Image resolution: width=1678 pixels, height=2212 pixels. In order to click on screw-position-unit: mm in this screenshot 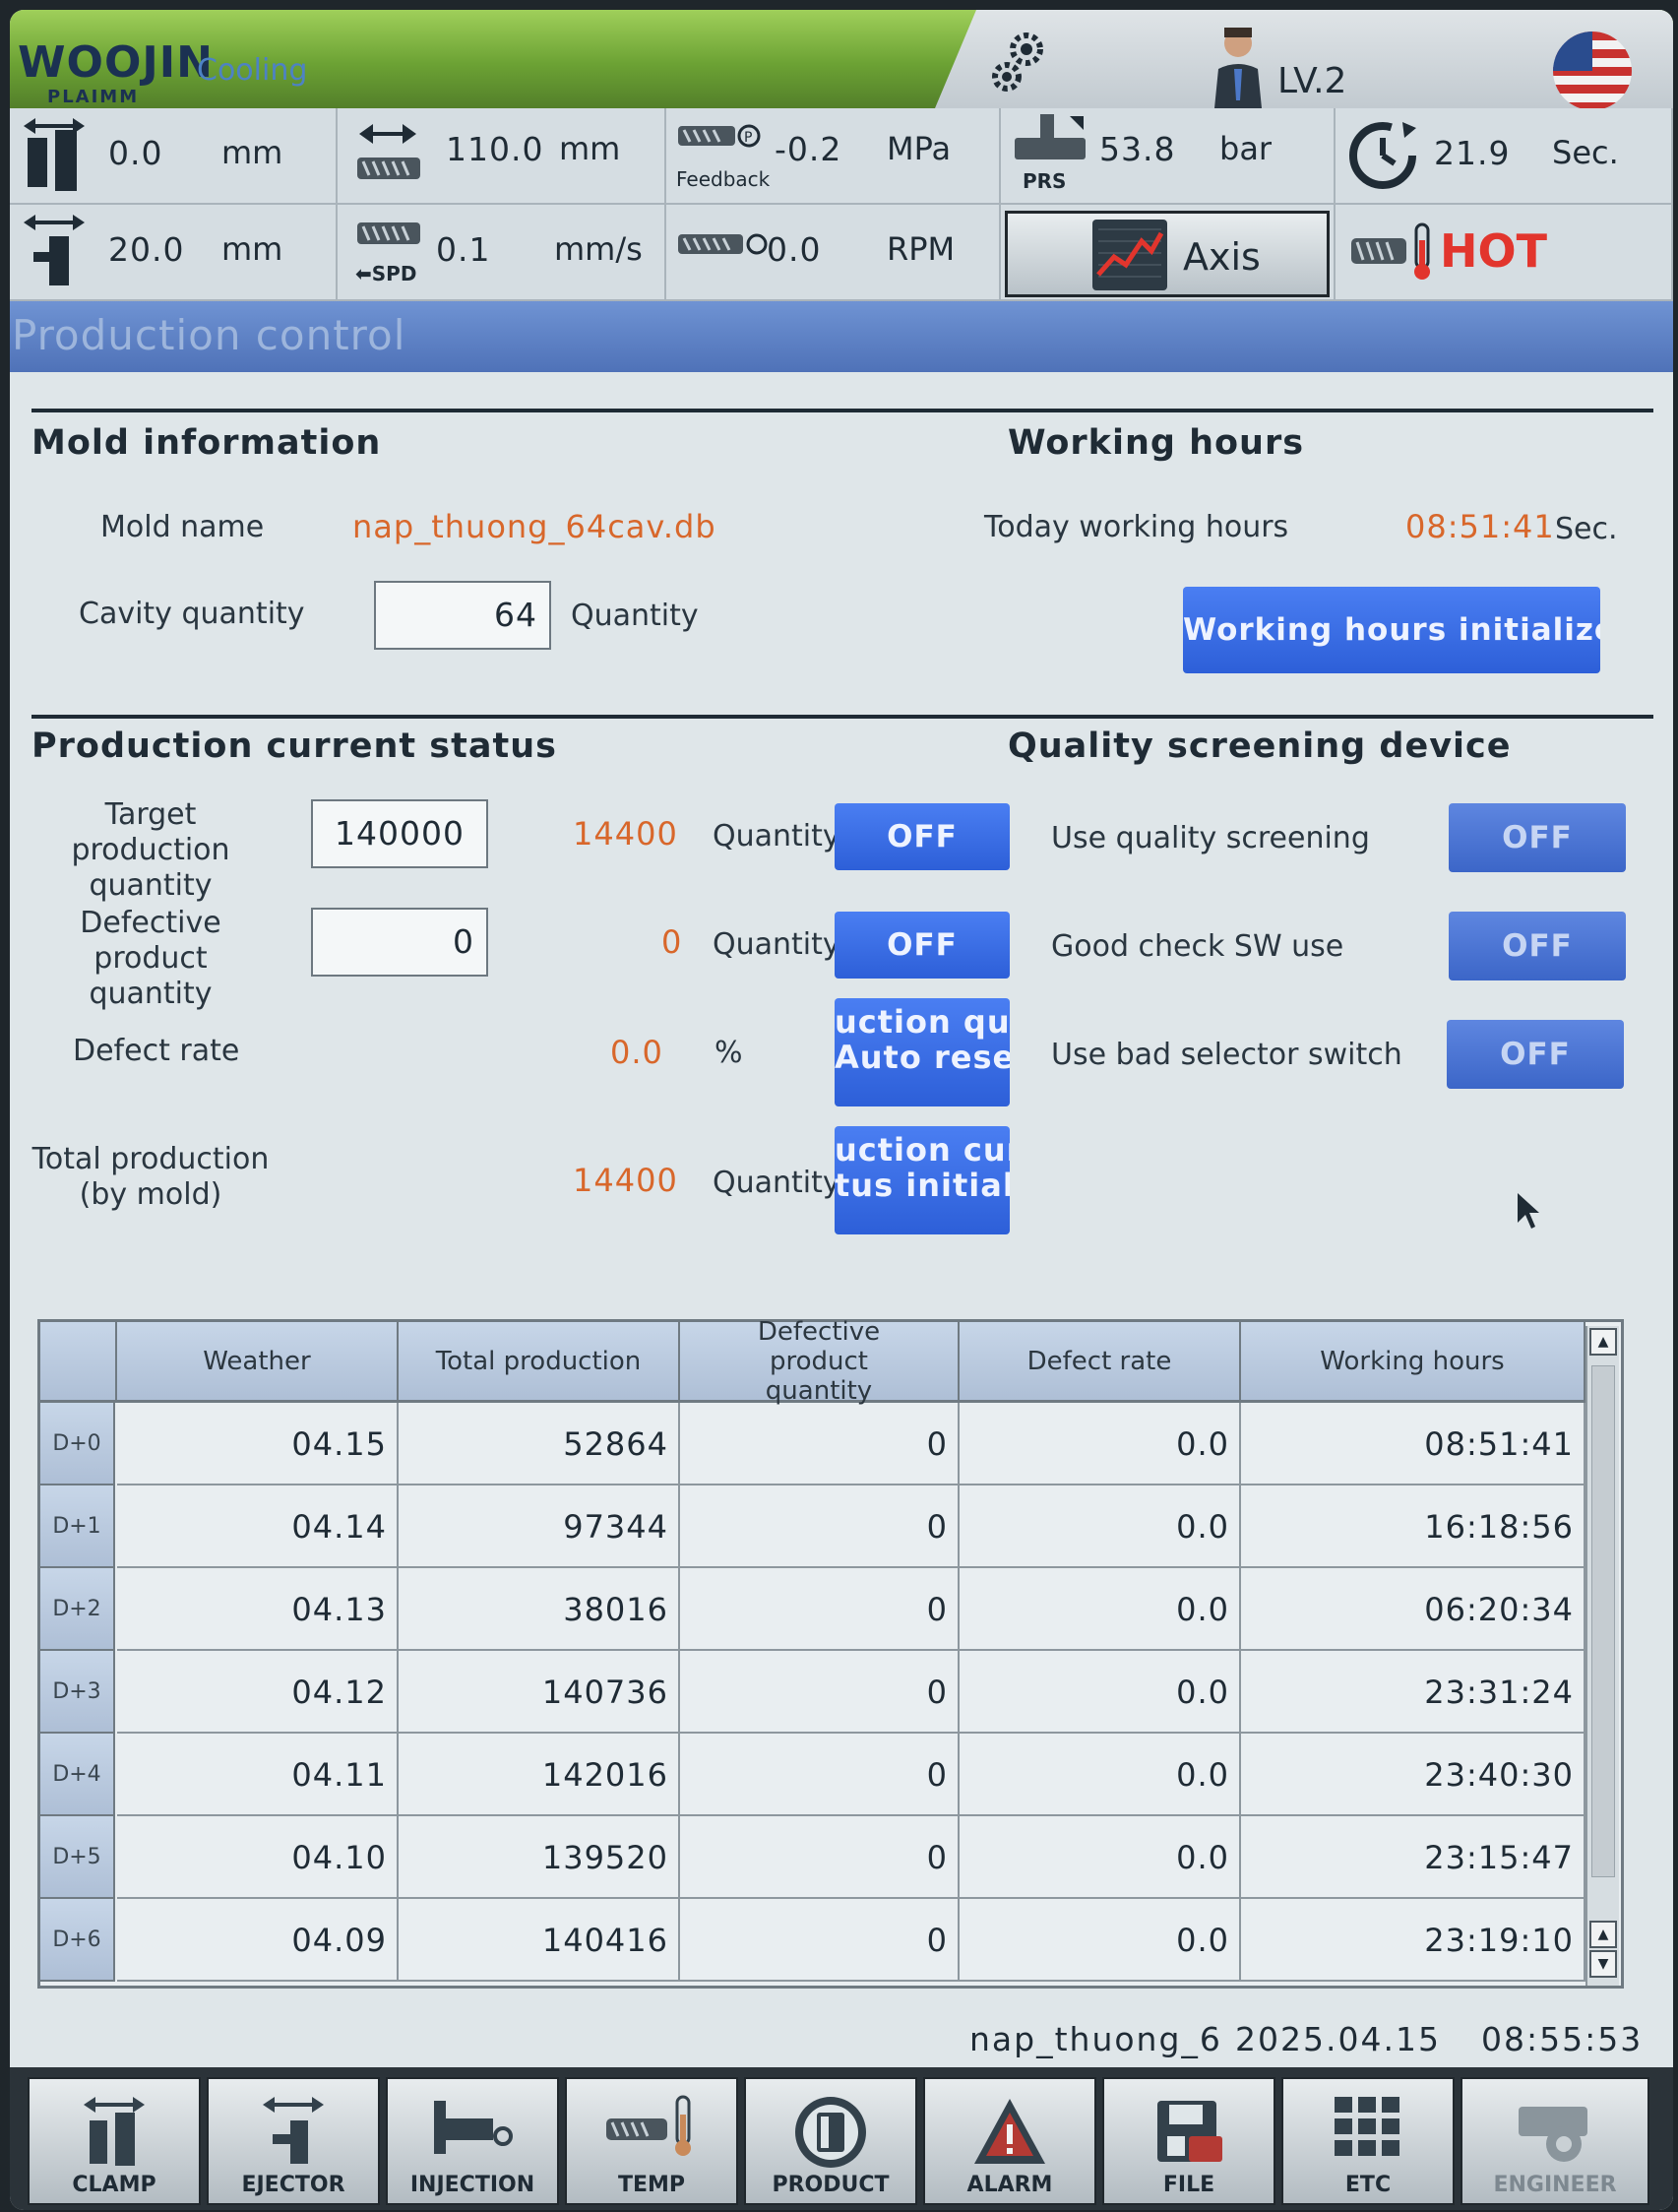, I will do `click(590, 149)`.